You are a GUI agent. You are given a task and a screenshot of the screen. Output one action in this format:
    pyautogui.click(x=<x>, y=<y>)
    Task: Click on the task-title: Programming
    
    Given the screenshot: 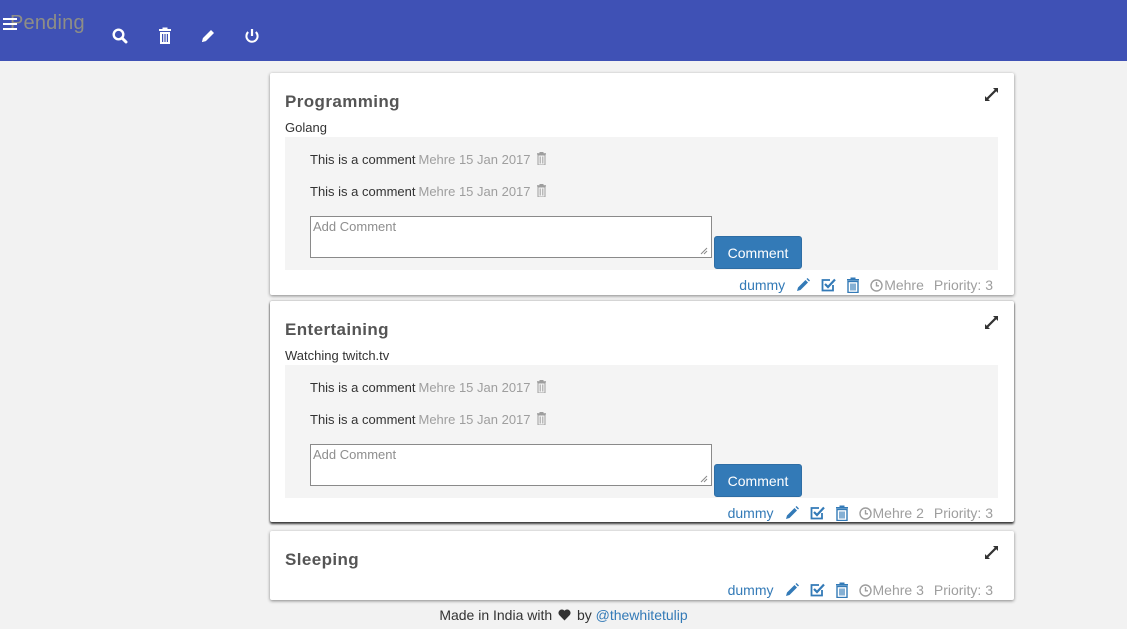 What is the action you would take?
    pyautogui.click(x=342, y=101)
    